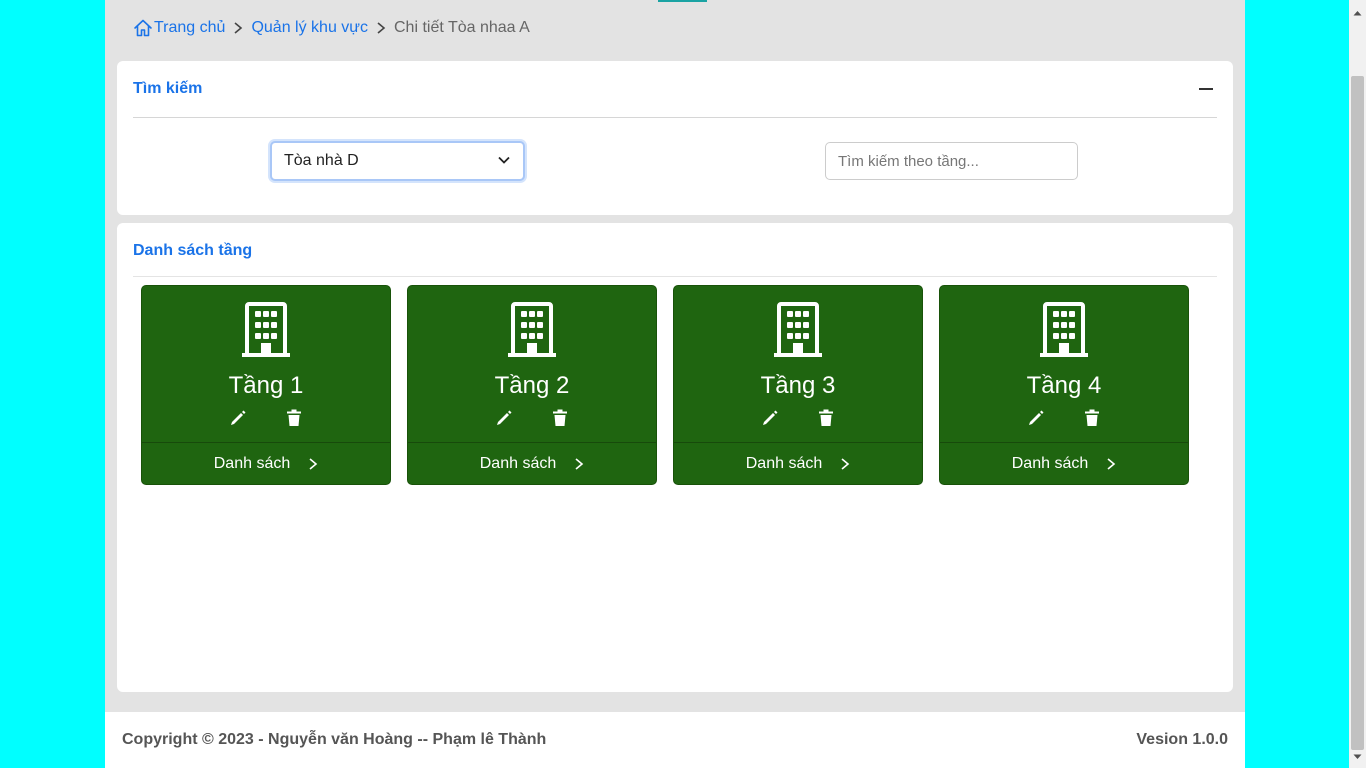  What do you see at coordinates (321, 160) in the screenshot?
I see `building-select-value: Tòa nhà D` at bounding box center [321, 160].